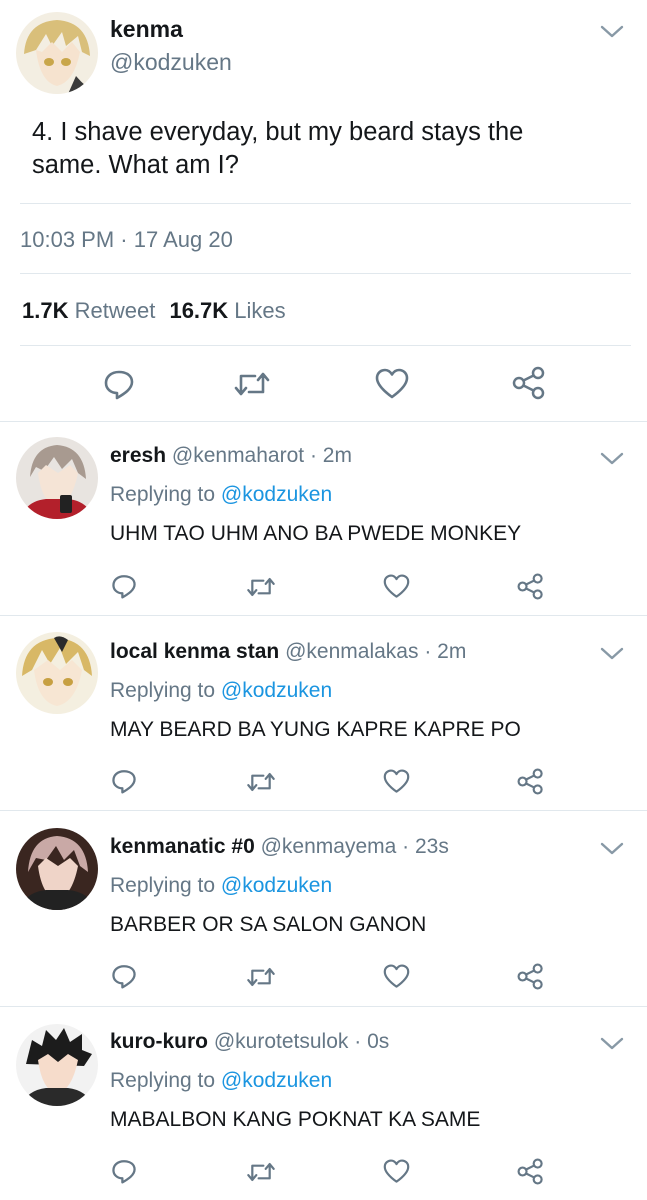  I want to click on reply-display-name: kenmanatic #0, so click(182, 846).